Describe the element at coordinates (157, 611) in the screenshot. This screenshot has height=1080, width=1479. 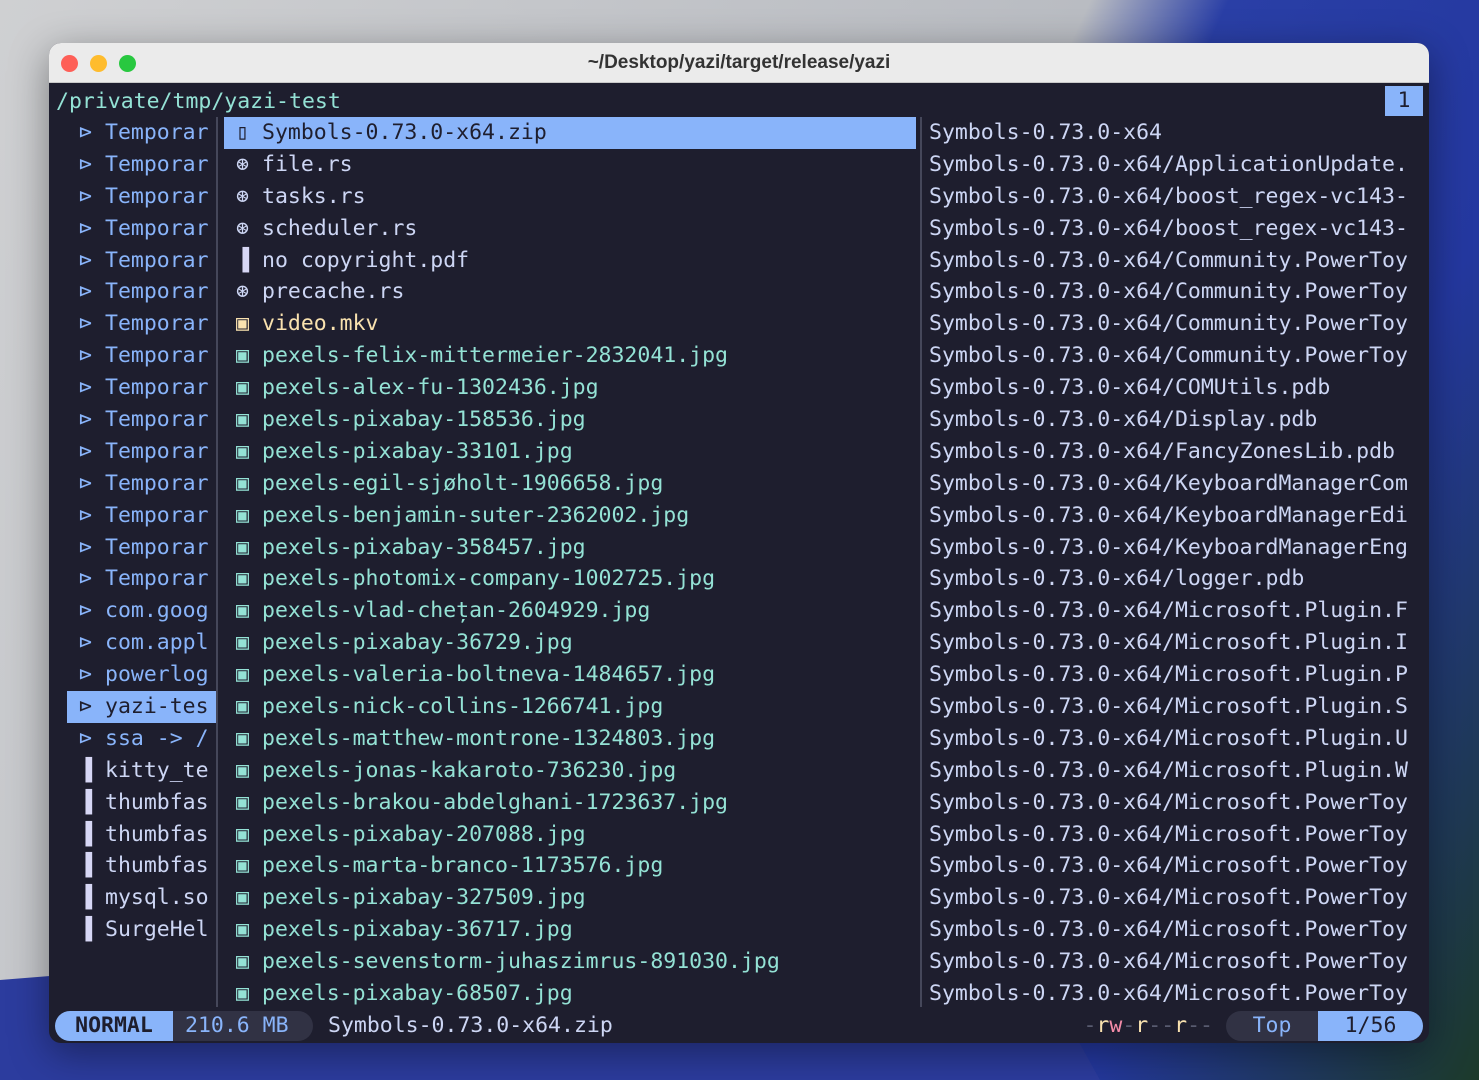
I see `parent-item-name: com.goog` at that location.